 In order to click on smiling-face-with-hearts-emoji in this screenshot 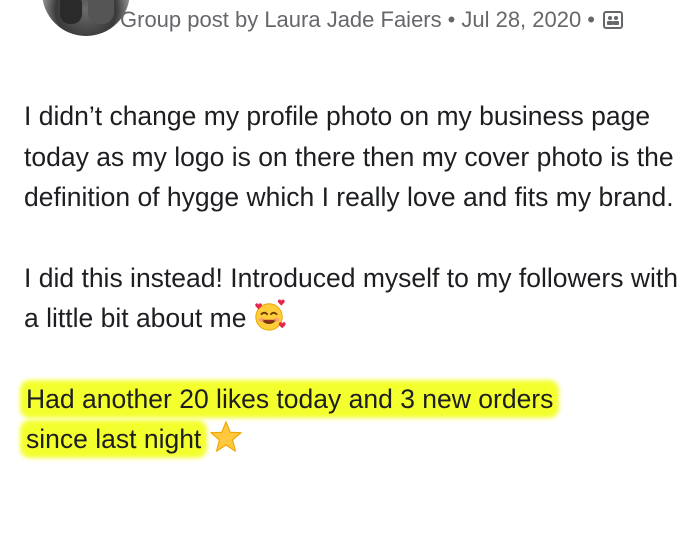, I will do `click(271, 315)`.